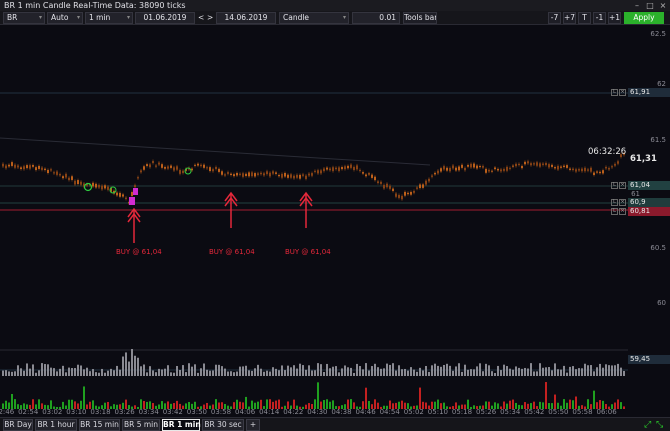 The width and height of the screenshot is (670, 431). Describe the element at coordinates (534, 412) in the screenshot. I see `x-axis-label: 05:42` at that location.